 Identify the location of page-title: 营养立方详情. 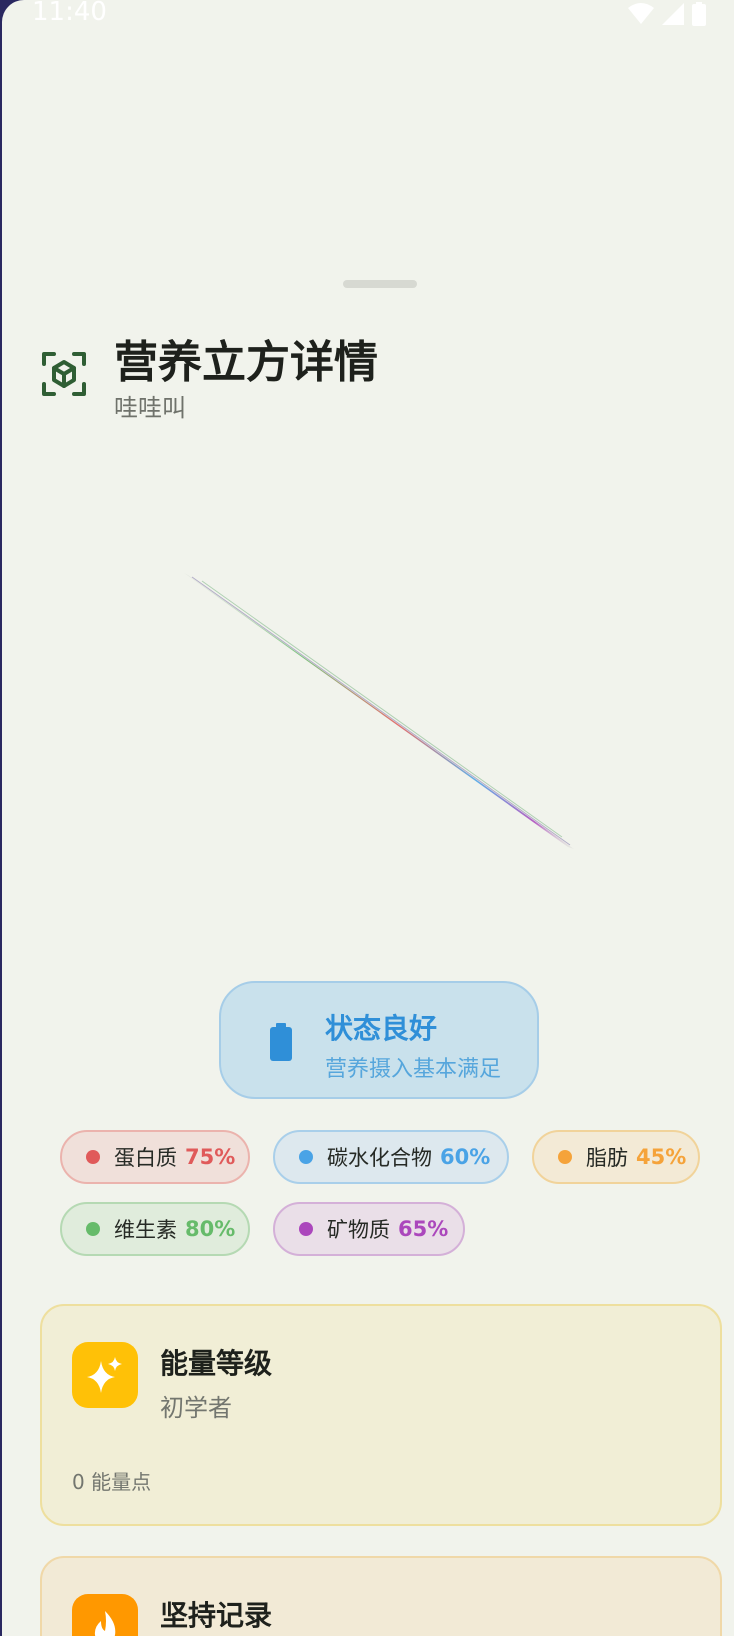
(246, 362).